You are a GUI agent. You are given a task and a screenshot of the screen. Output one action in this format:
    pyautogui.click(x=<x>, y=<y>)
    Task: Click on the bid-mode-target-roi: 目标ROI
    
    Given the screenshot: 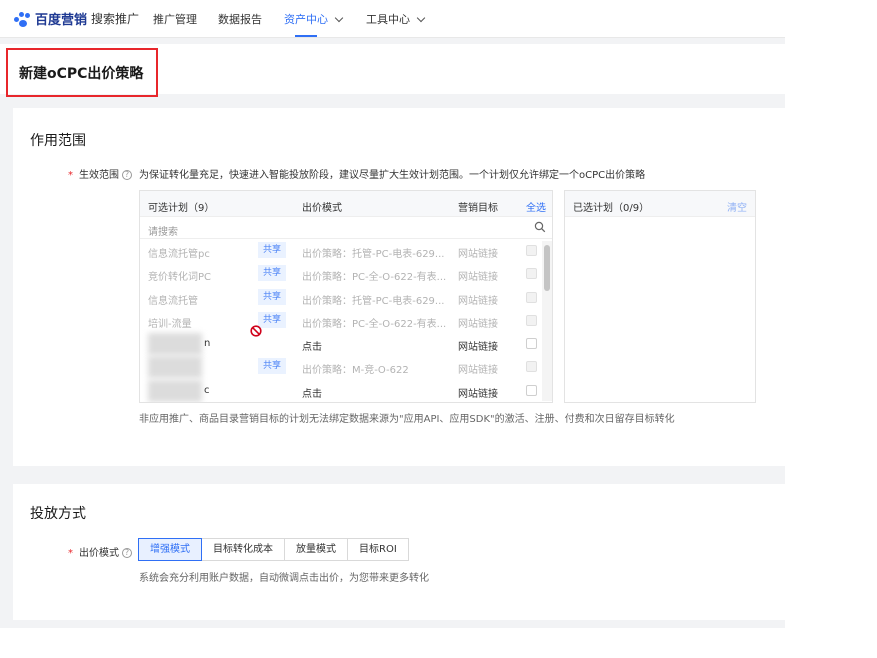 What is the action you would take?
    pyautogui.click(x=378, y=549)
    